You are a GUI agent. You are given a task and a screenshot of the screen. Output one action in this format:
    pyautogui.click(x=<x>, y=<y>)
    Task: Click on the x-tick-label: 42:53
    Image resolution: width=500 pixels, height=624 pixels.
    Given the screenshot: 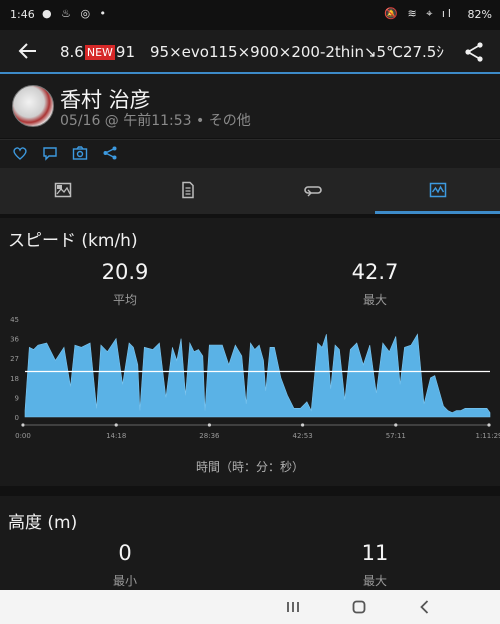 What is the action you would take?
    pyautogui.click(x=303, y=436)
    